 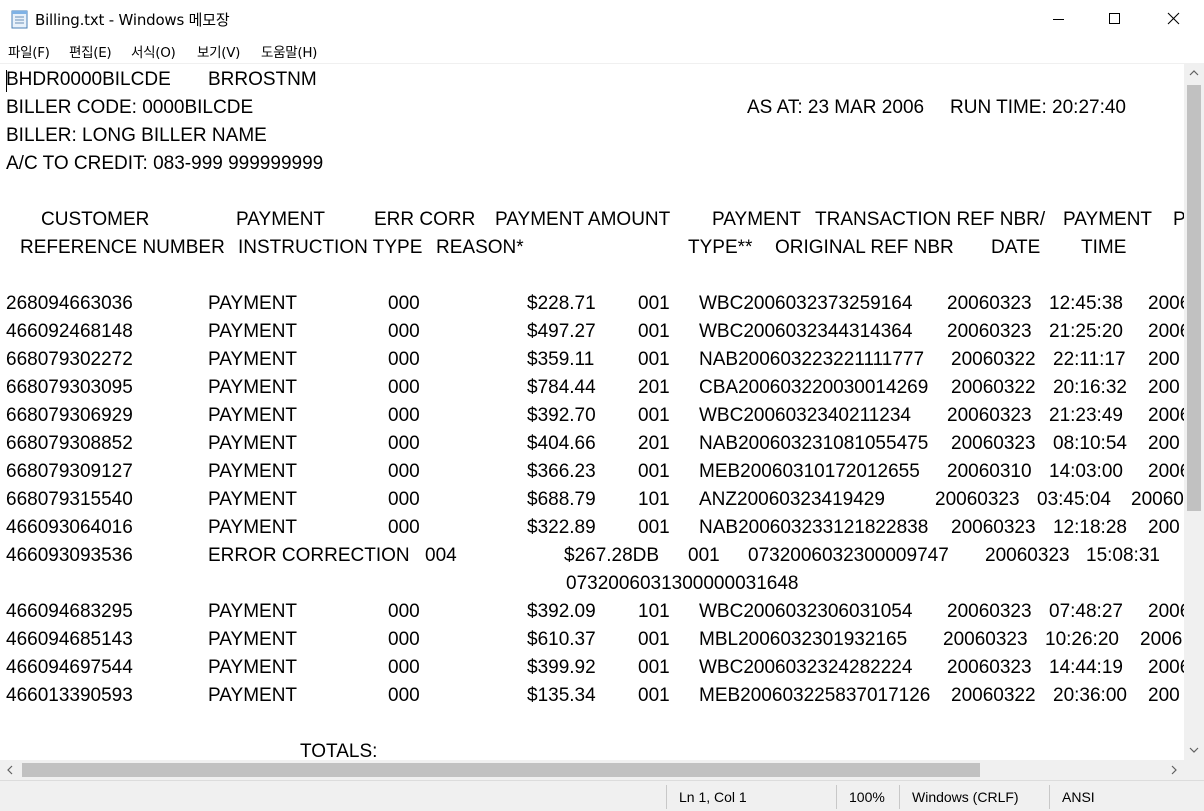 I want to click on minimize-button, so click(x=1059, y=19).